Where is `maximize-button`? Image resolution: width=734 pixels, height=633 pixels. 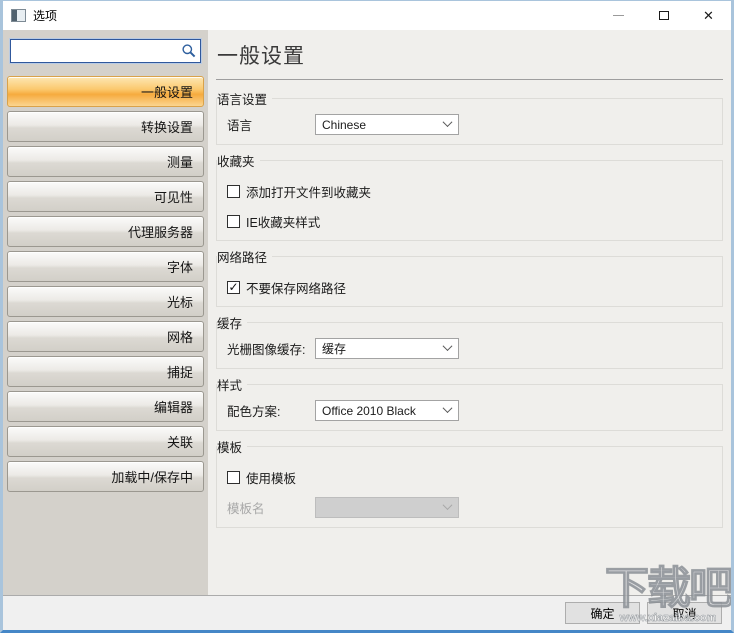
maximize-button is located at coordinates (663, 15).